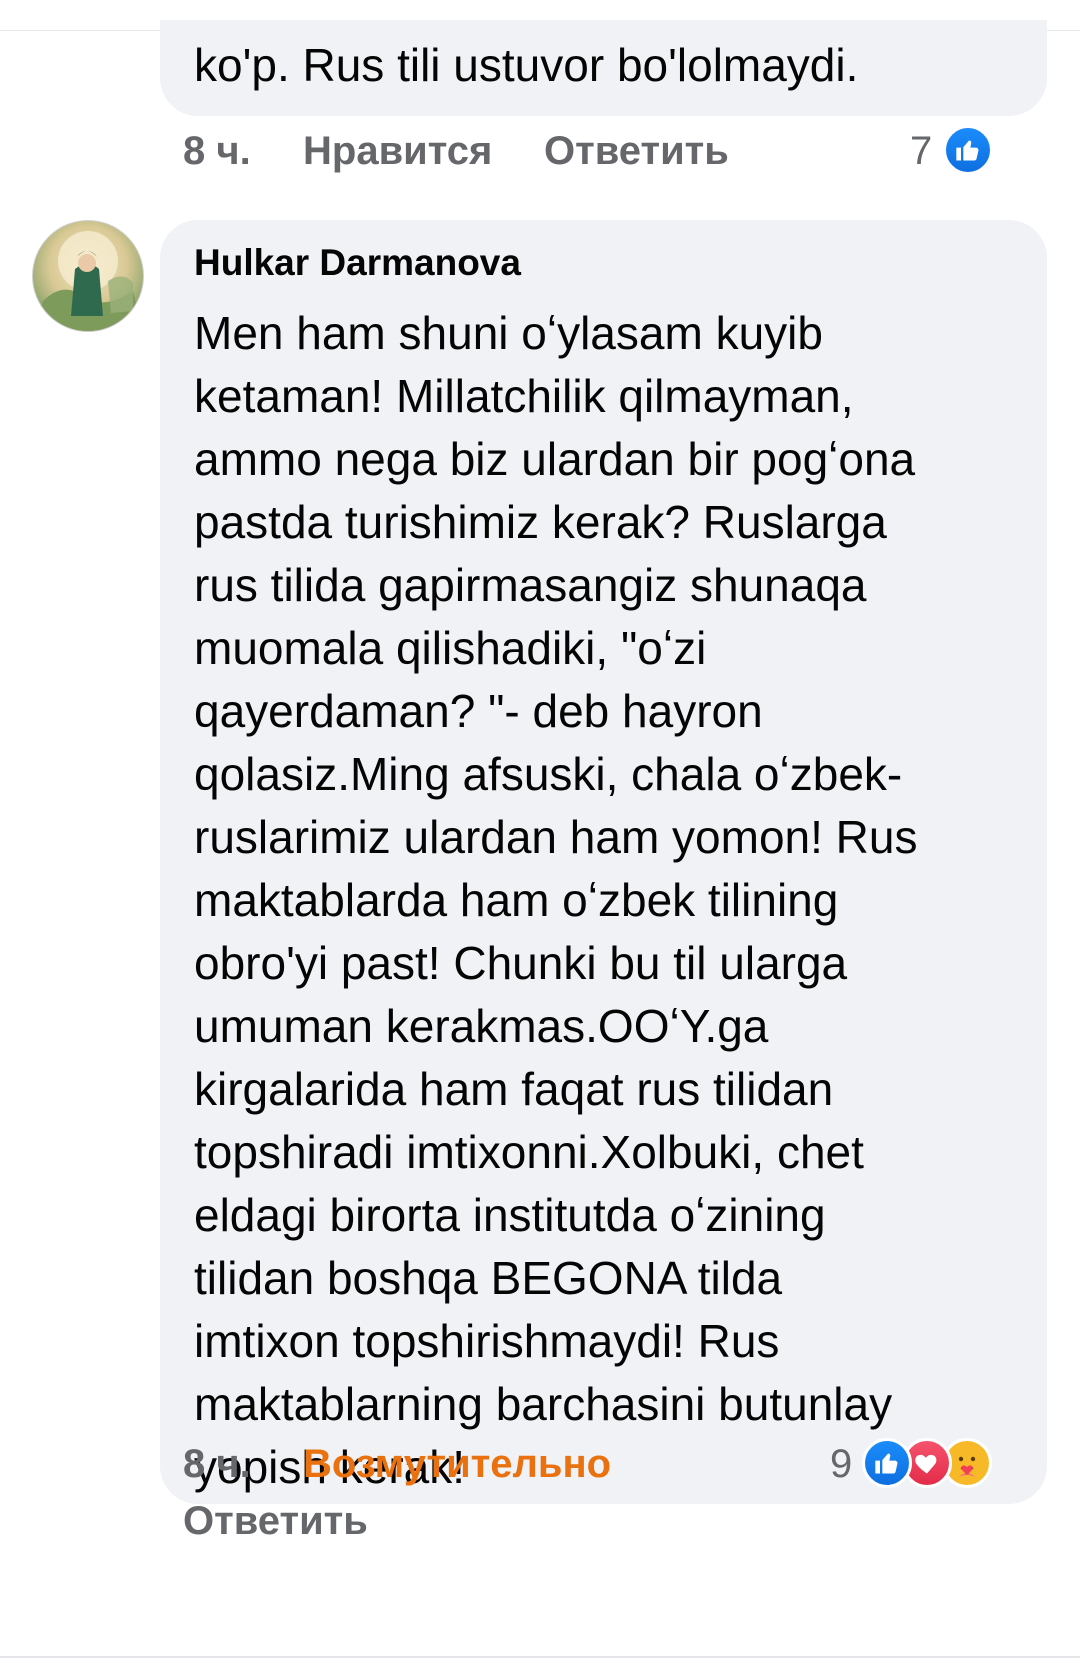  I want to click on bottom-divider, so click(540, 1657).